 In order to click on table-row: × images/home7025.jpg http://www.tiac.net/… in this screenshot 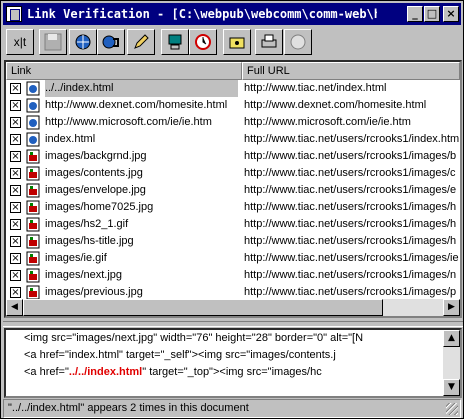, I will do `click(233, 207)`.